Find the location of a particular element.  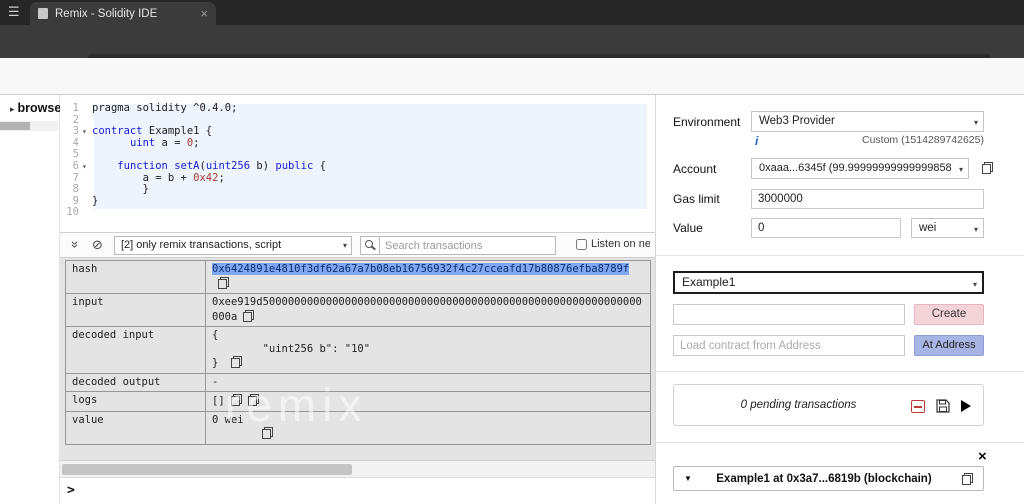

editor-line: 9} is located at coordinates (357, 201).